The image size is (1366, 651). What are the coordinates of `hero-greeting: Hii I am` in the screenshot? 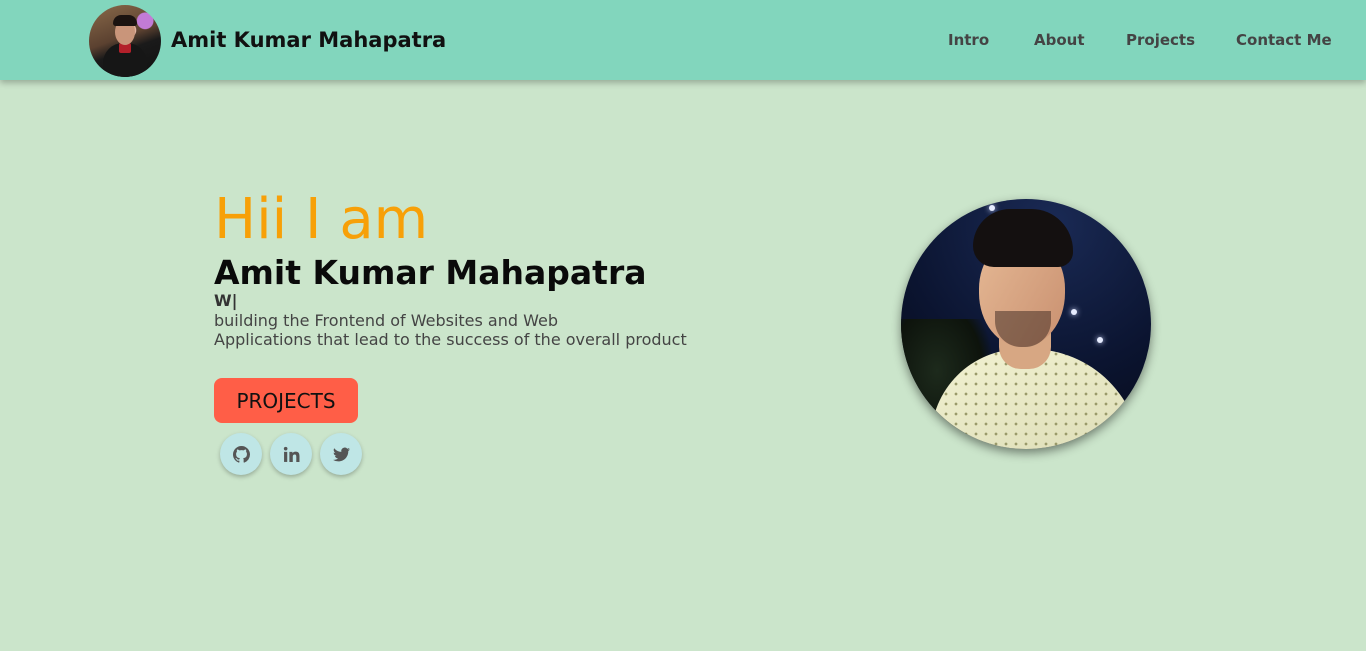 It's located at (321, 219).